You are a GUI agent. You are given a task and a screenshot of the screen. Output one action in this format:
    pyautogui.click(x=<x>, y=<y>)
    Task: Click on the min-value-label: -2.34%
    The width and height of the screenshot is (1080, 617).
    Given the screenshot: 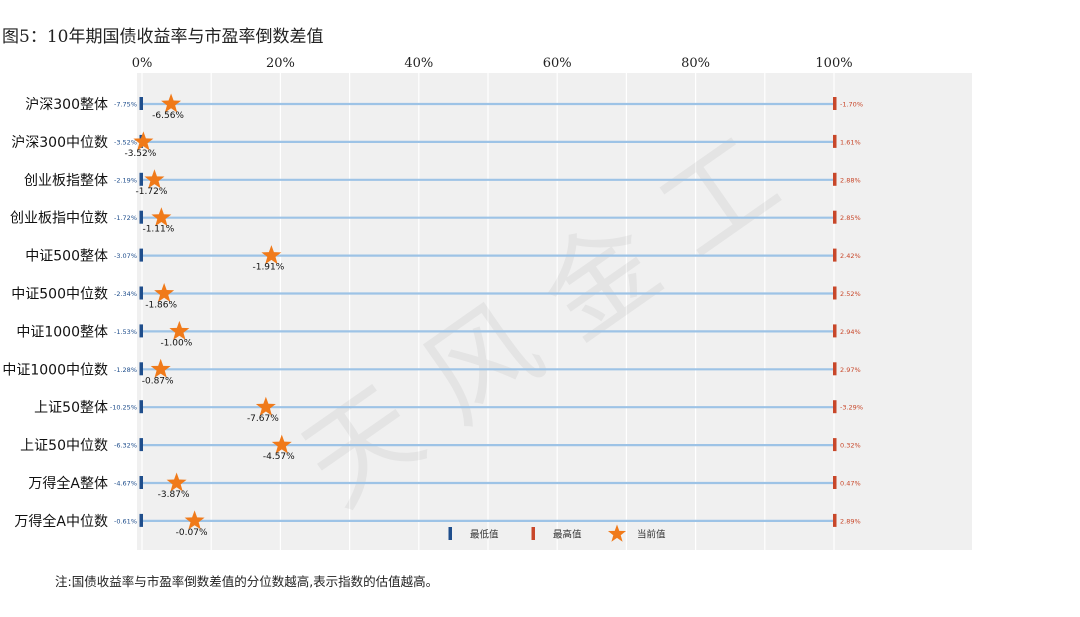 What is the action you would take?
    pyautogui.click(x=125, y=294)
    